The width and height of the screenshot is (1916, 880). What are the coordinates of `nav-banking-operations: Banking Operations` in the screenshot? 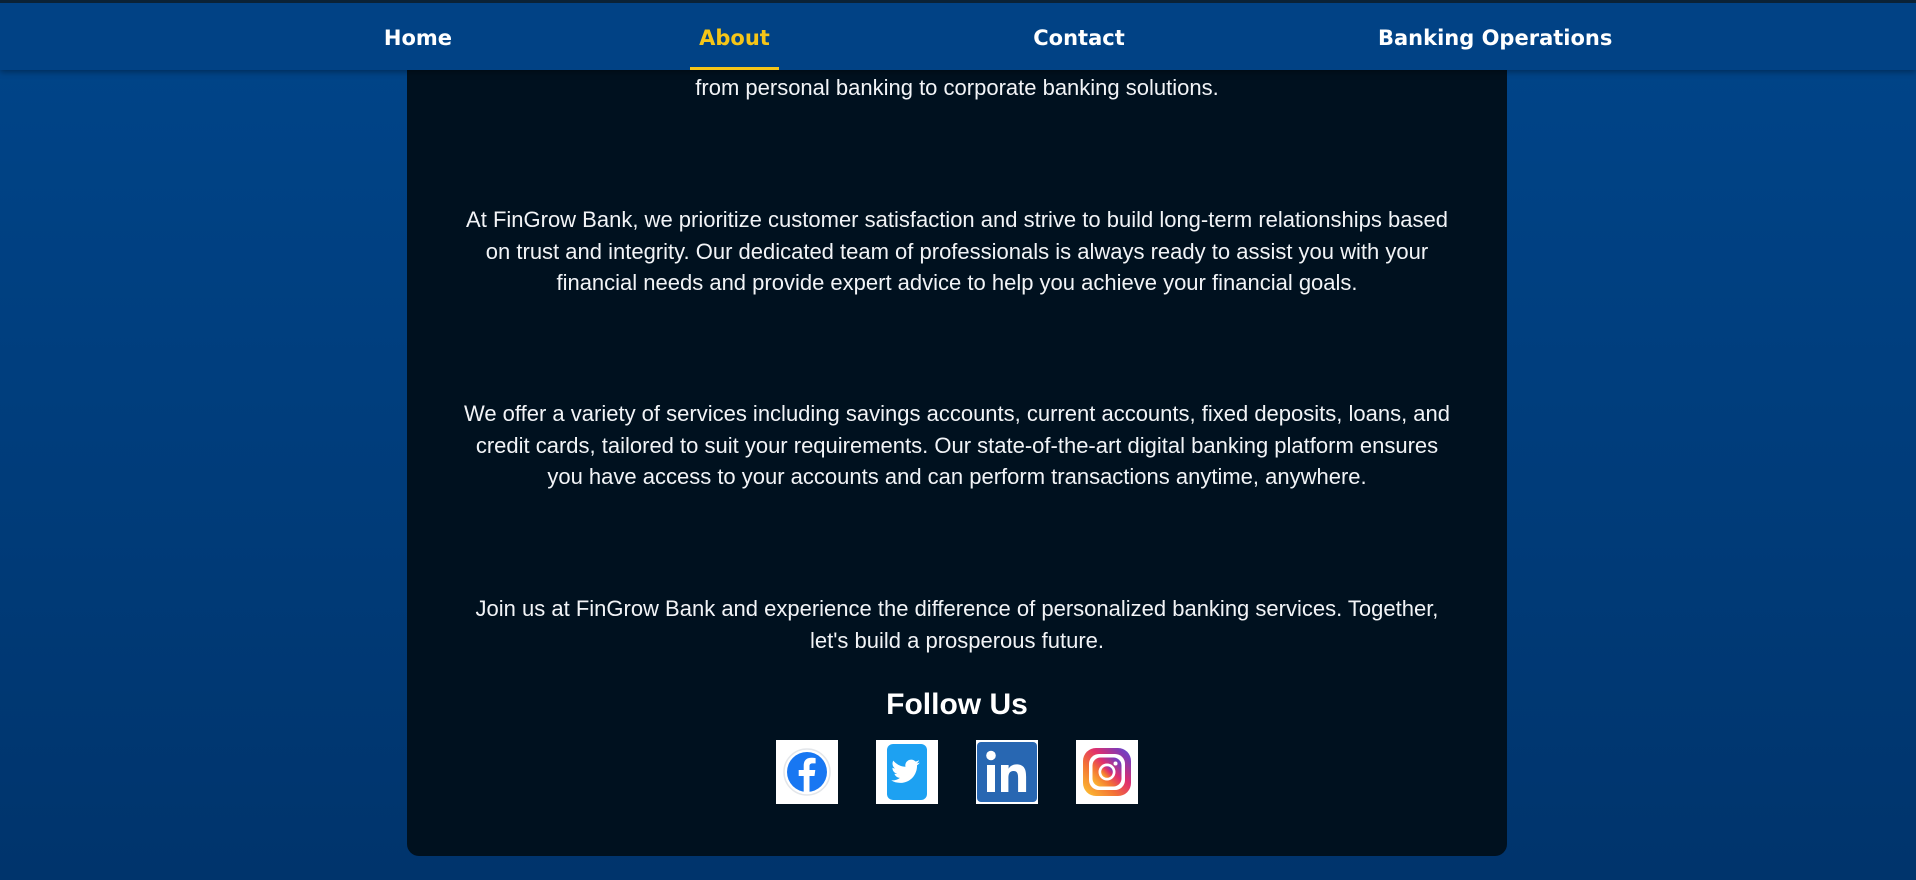 It's located at (1495, 36).